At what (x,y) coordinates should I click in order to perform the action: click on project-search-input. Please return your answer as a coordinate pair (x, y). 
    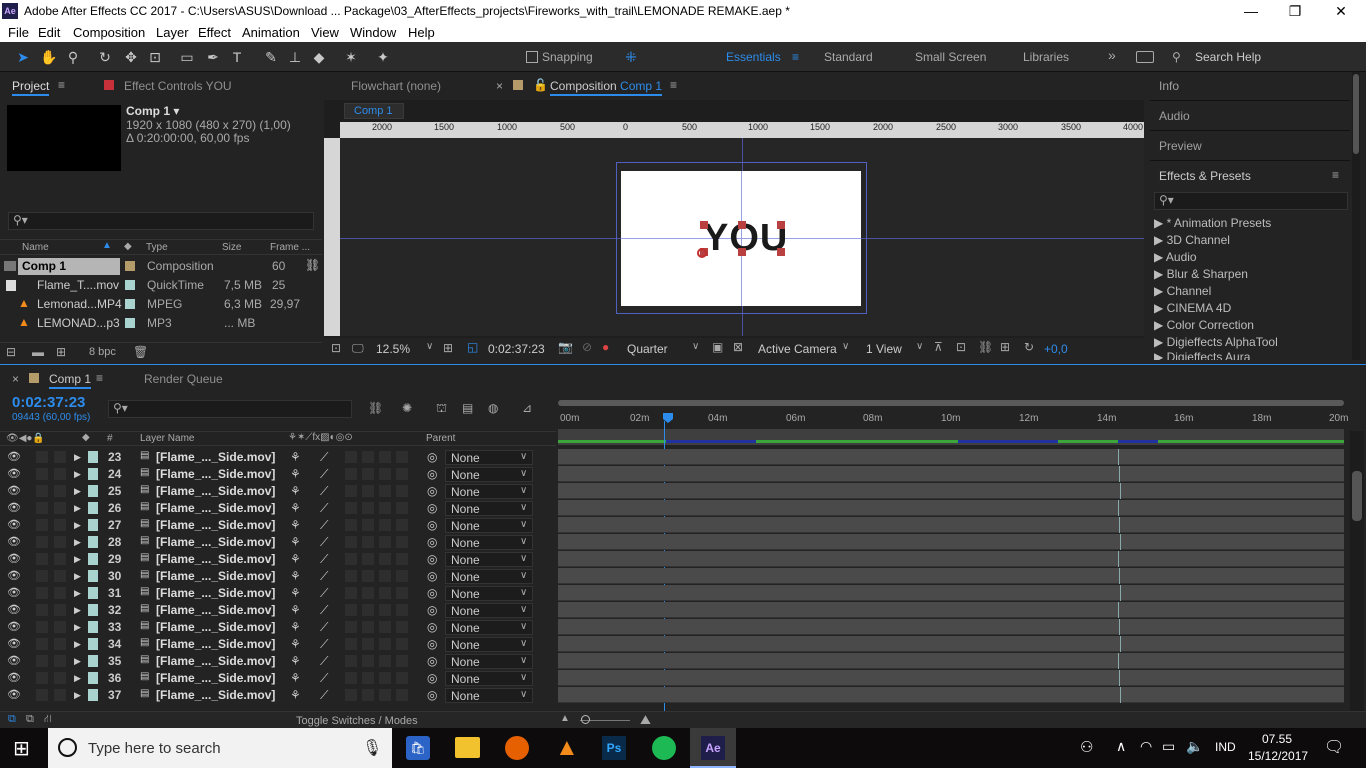
    Looking at the image, I should click on (161, 221).